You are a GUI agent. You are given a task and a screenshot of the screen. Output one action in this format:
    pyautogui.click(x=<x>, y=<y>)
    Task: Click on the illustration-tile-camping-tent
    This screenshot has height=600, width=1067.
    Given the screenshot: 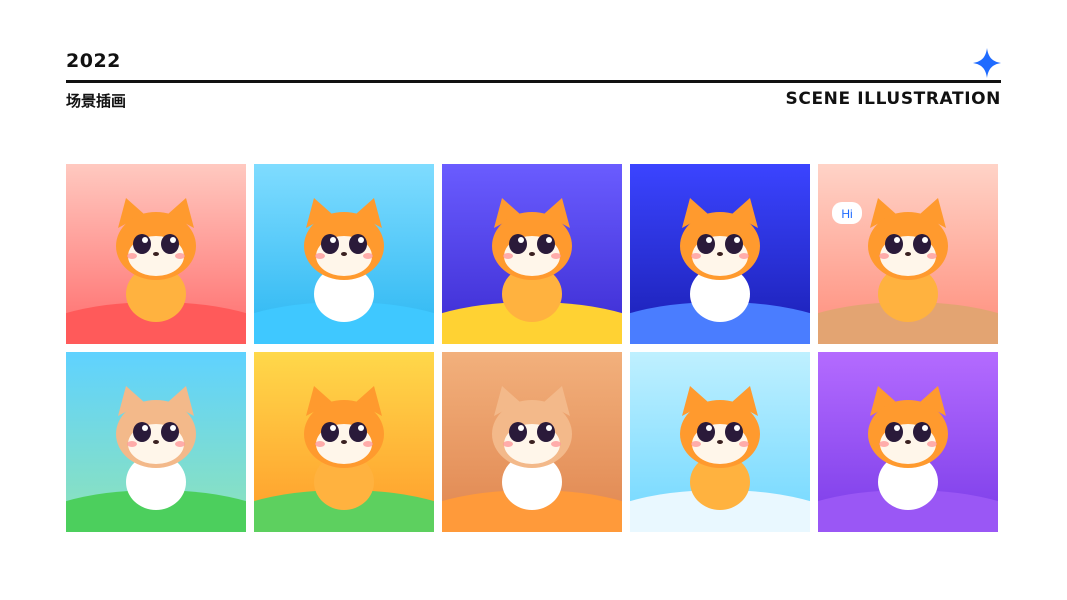 What is the action you would take?
    pyautogui.click(x=156, y=442)
    